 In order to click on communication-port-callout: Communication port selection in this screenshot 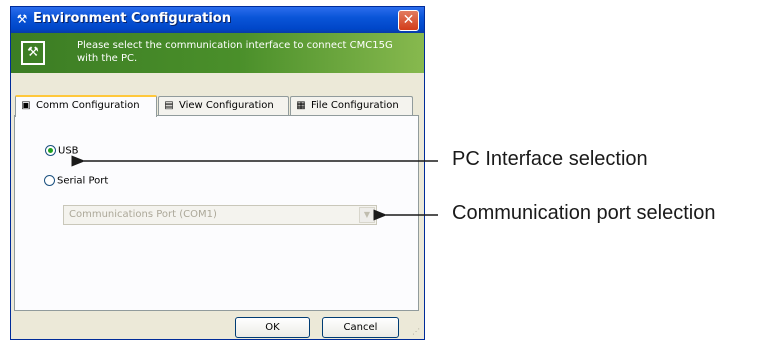, I will do `click(584, 213)`.